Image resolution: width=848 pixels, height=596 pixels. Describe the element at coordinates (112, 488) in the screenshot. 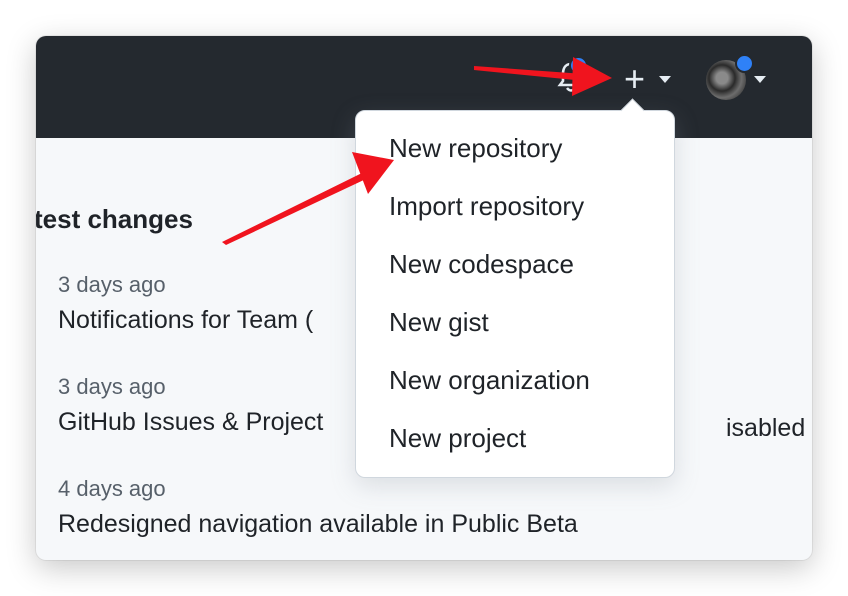

I see `change-time: 4 days ago` at that location.